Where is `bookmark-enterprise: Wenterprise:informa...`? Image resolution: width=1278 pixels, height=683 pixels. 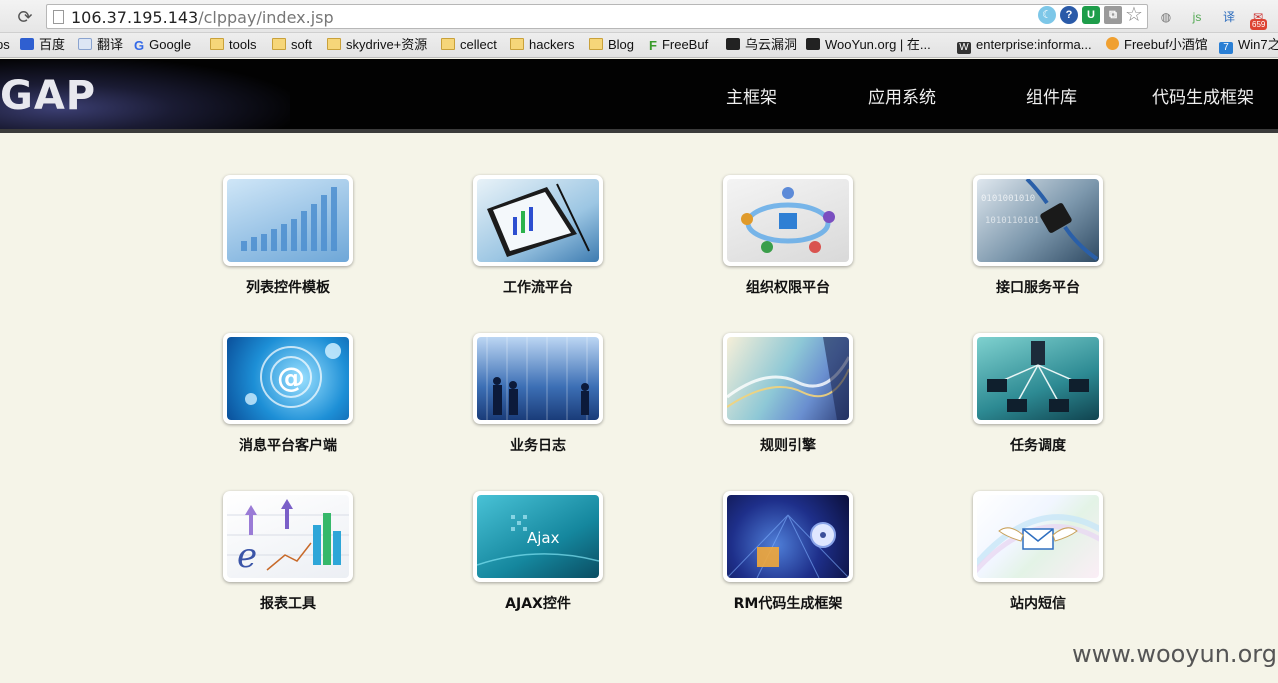
bookmark-enterprise: Wenterprise:informa... is located at coordinates (1024, 45).